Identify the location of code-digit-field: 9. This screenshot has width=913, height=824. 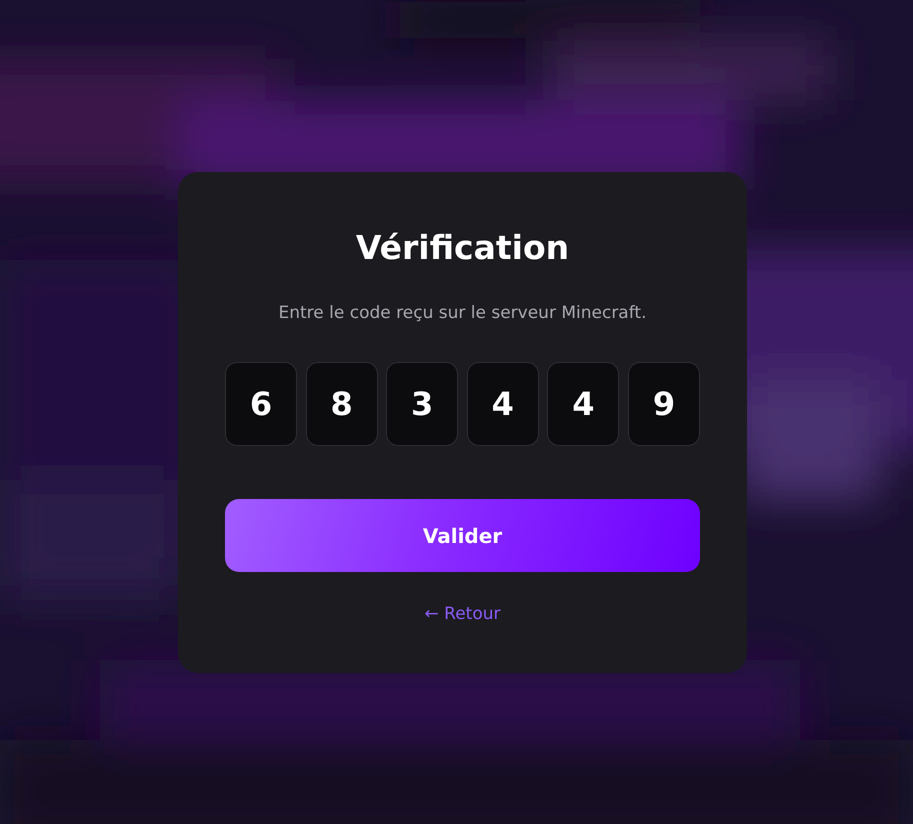
(664, 404).